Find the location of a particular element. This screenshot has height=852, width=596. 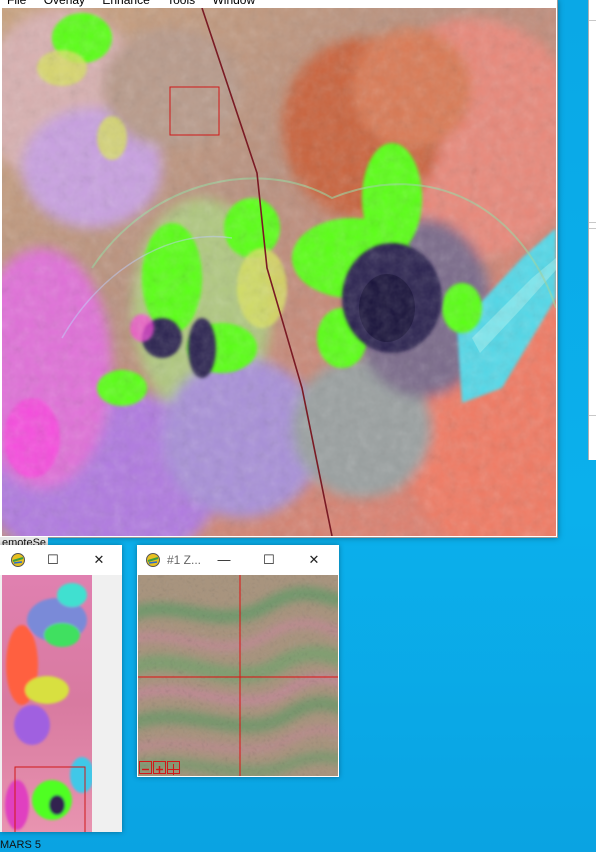

menu-enhance: Enhance is located at coordinates (125, 4).